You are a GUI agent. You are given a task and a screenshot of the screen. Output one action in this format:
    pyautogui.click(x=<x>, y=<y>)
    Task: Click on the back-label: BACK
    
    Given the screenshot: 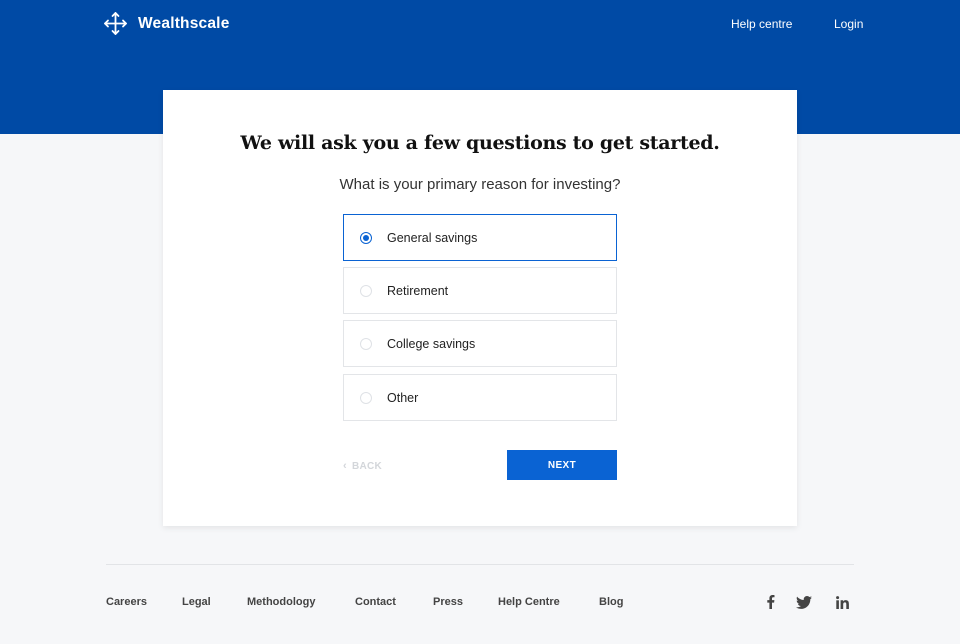 What is the action you would take?
    pyautogui.click(x=367, y=466)
    